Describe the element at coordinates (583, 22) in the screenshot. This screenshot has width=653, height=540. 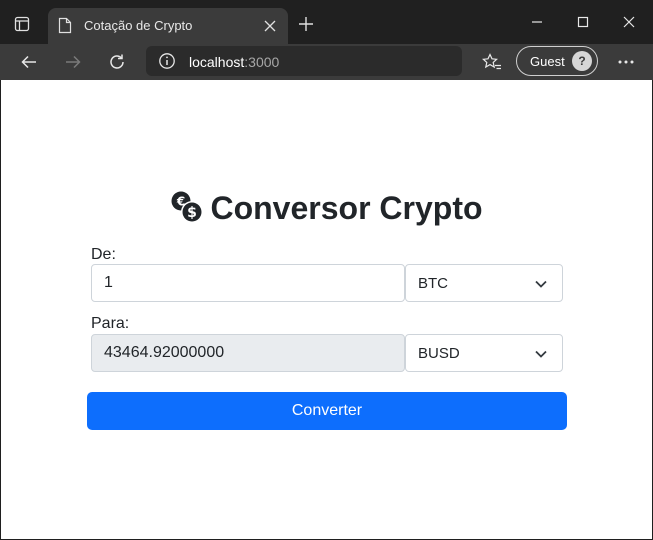
I see `maximize-button` at that location.